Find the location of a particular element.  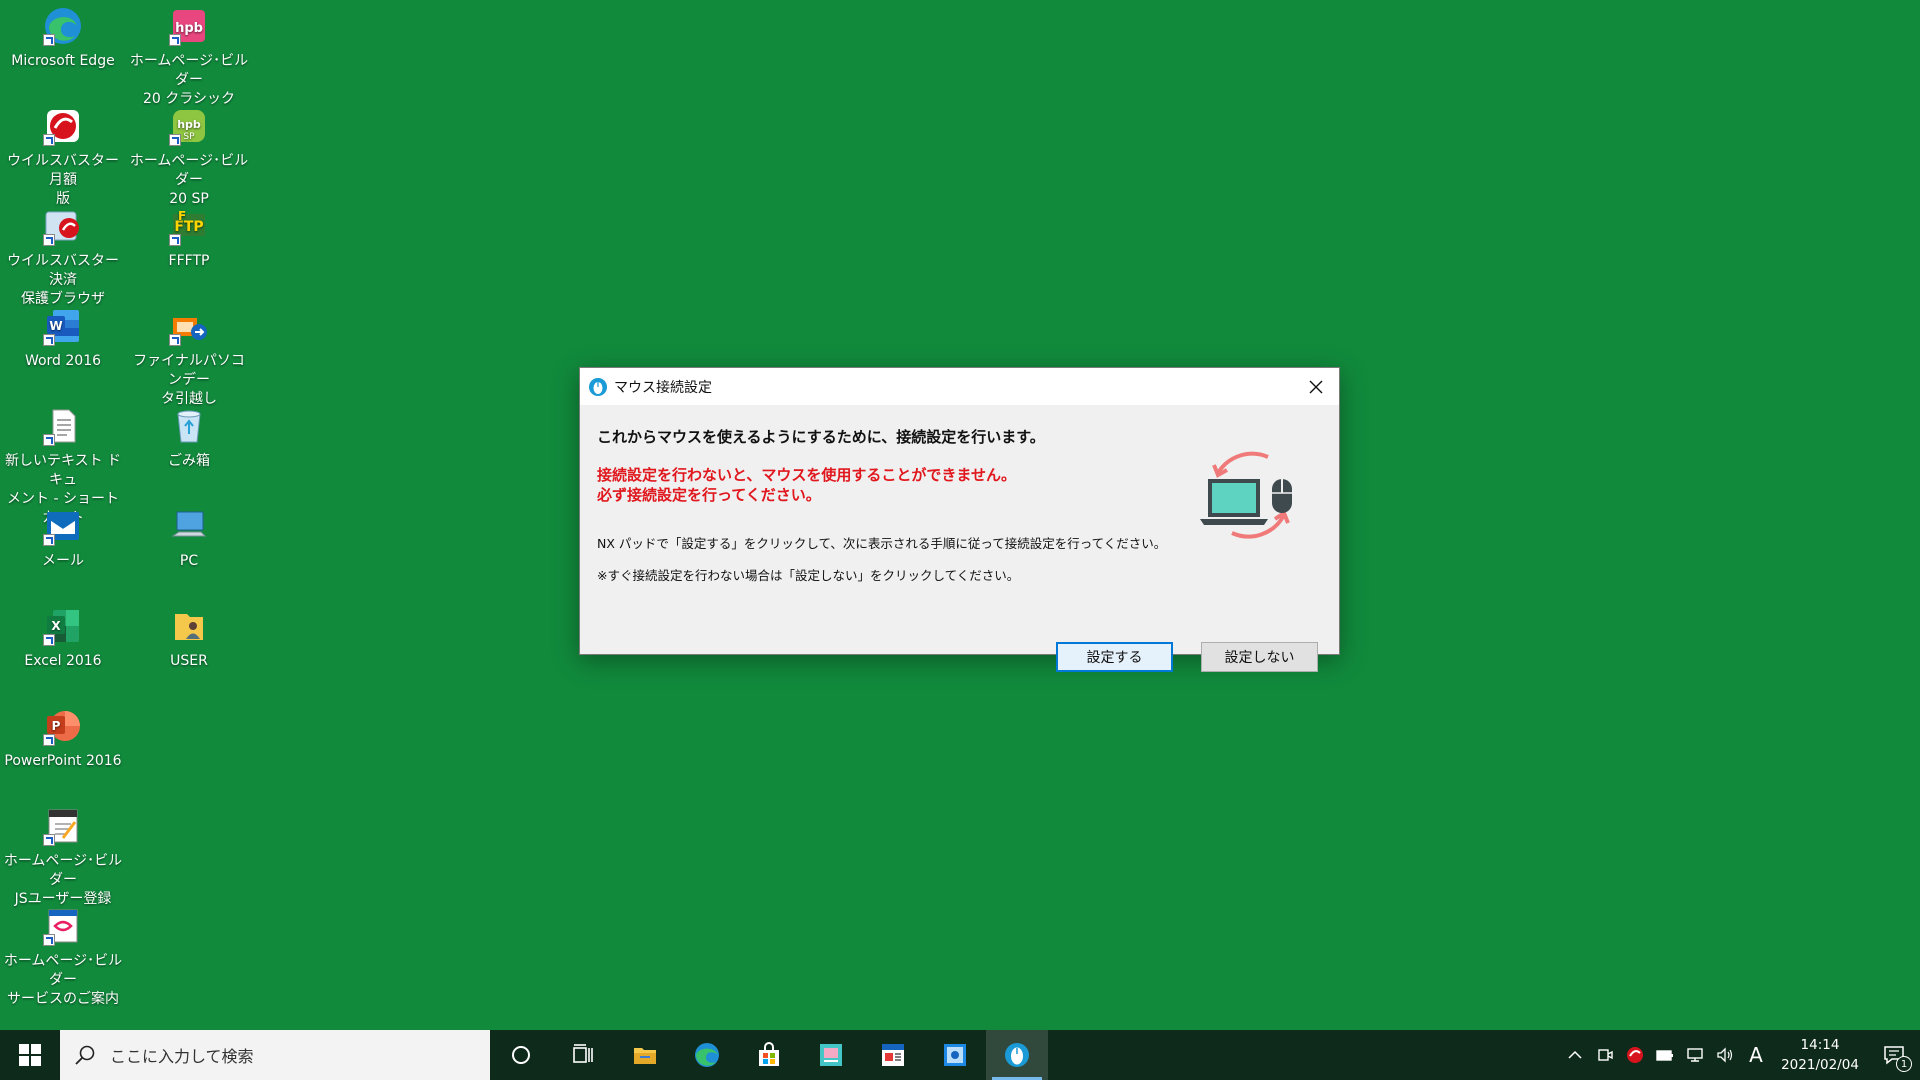

word-icon: W is located at coordinates (63, 326).